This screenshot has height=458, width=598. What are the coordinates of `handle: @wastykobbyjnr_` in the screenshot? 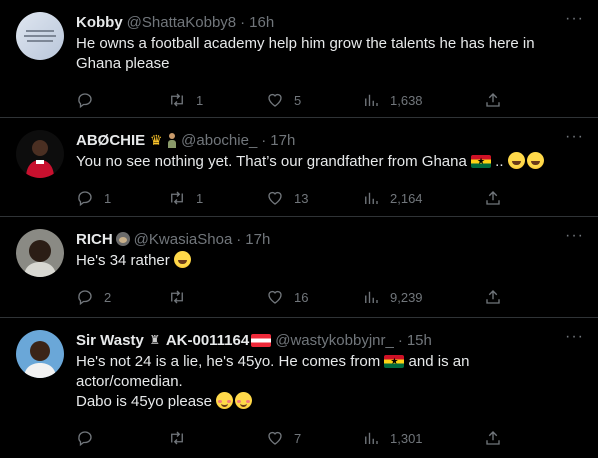 It's located at (334, 340).